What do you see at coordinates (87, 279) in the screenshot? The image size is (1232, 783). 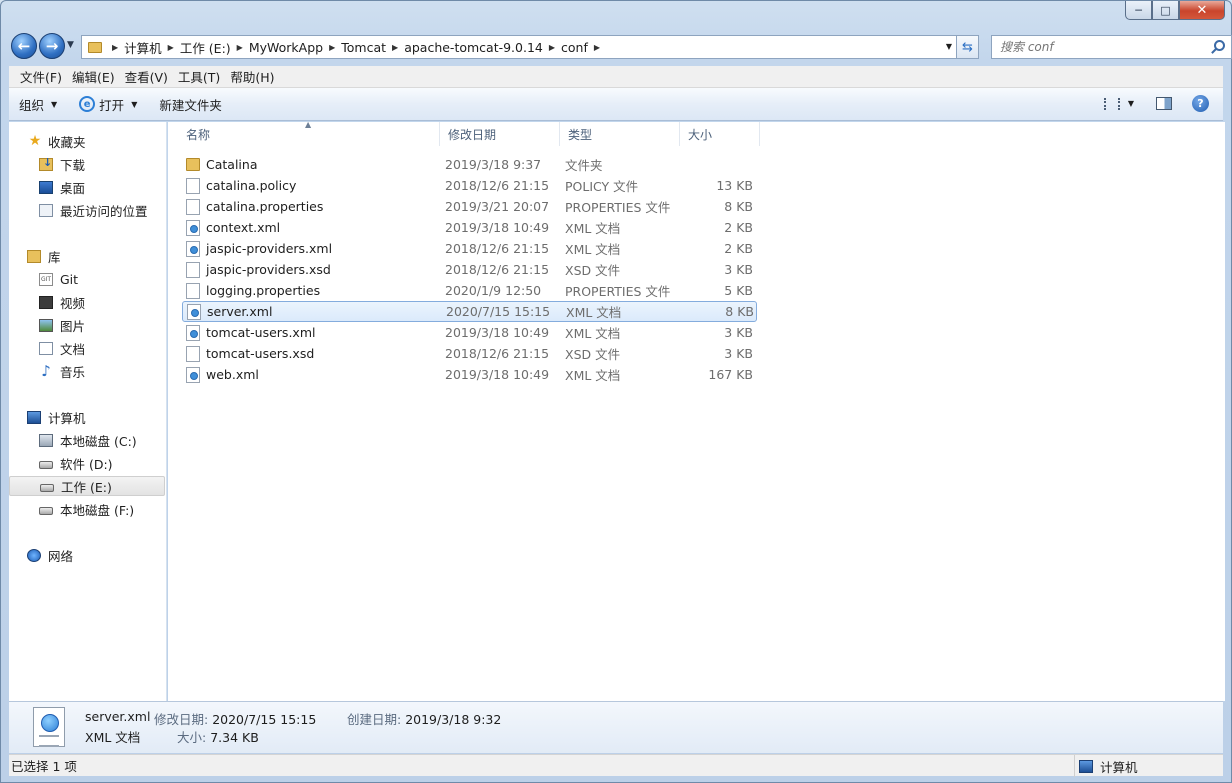 I see `sidebar-item-git: GIT Git` at bounding box center [87, 279].